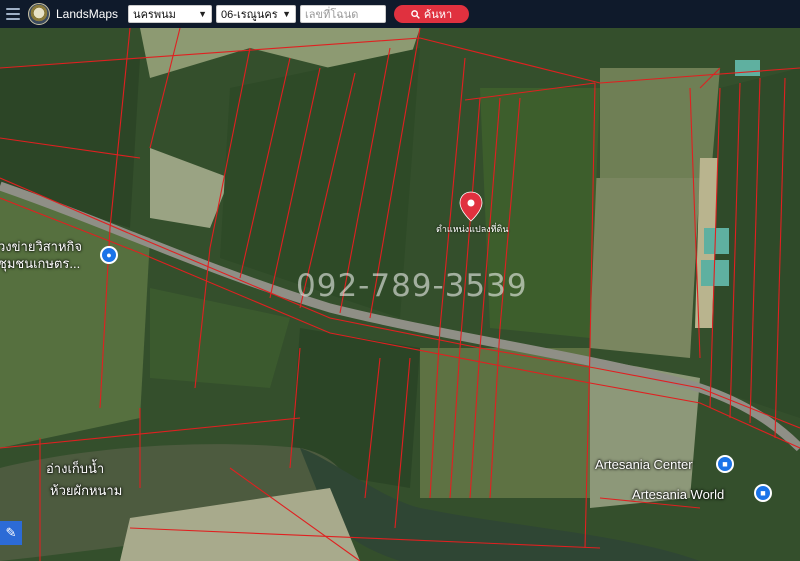 Image resolution: width=800 pixels, height=561 pixels. I want to click on poi-label-artesania-world: Artesania World, so click(678, 494).